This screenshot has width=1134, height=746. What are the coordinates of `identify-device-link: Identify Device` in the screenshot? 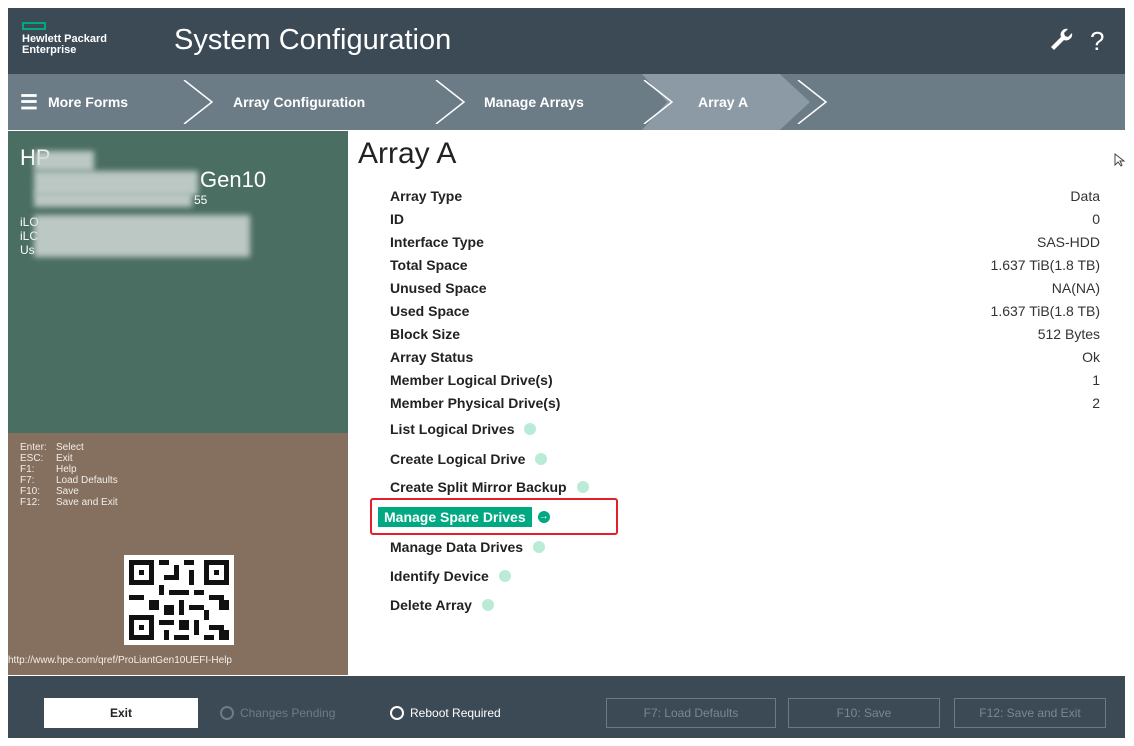 It's located at (450, 576).